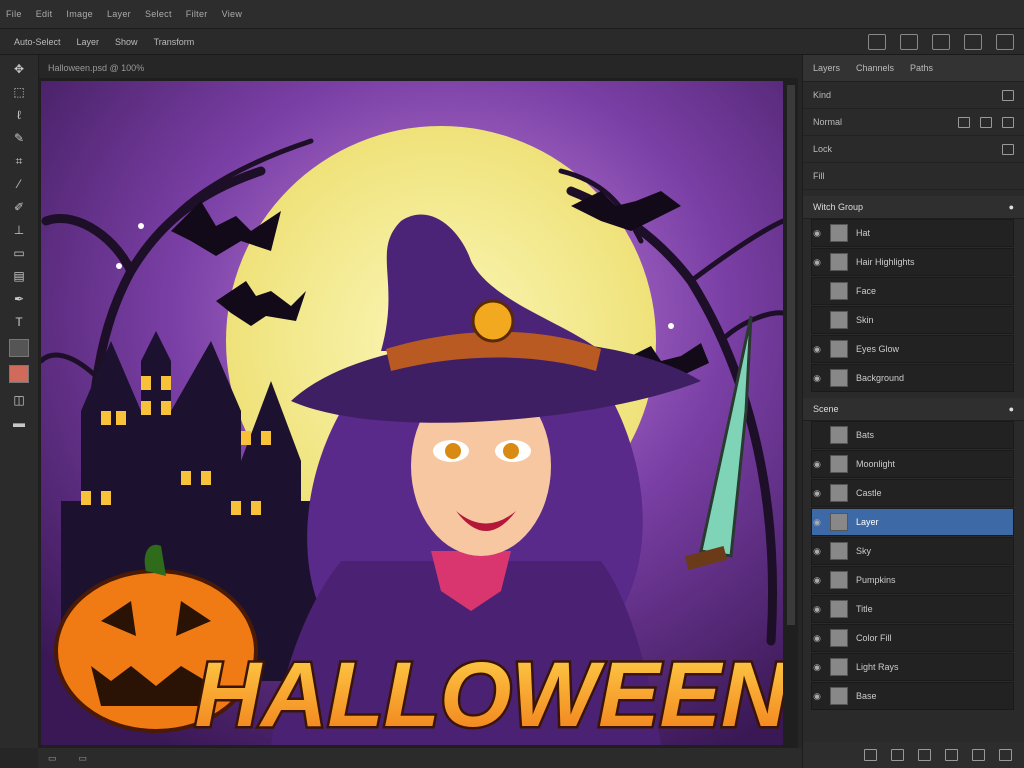  I want to click on option-show: Show, so click(126, 42).